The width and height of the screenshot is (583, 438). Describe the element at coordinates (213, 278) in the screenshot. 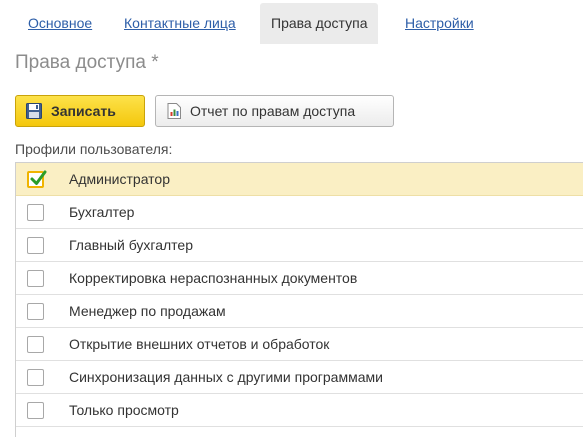

I see `profile-label: Корректировка нераспознанных документов` at that location.